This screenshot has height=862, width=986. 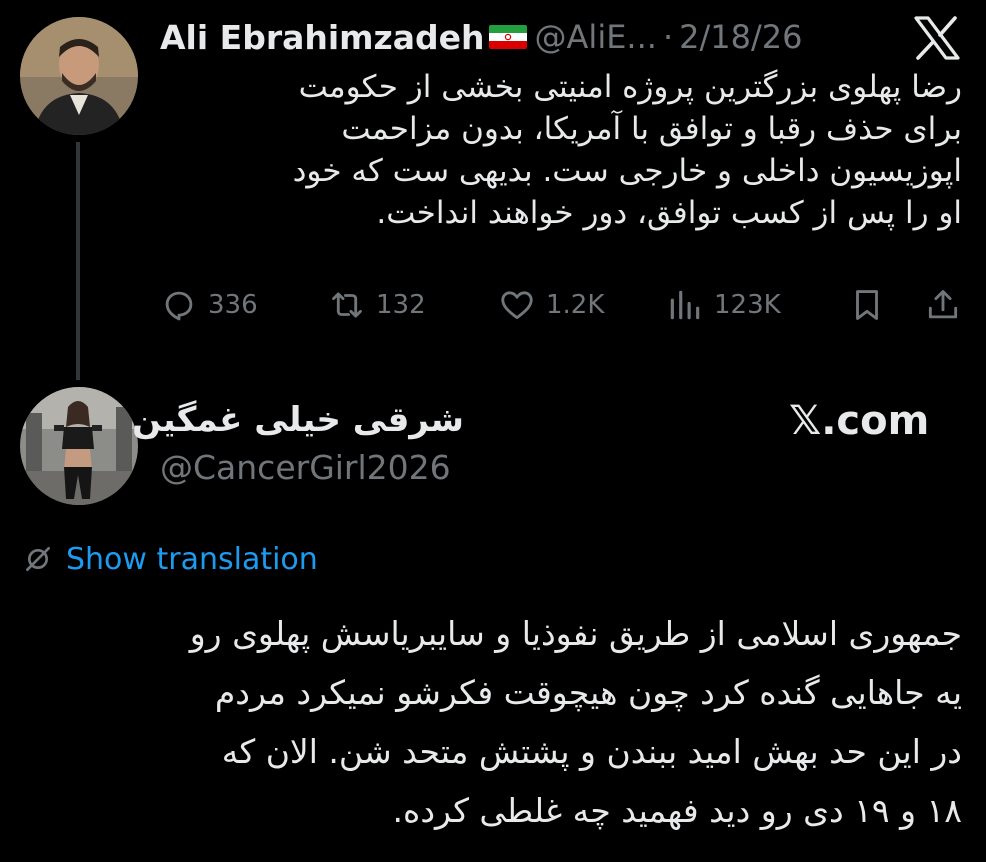 I want to click on reply-icon, so click(x=179, y=306).